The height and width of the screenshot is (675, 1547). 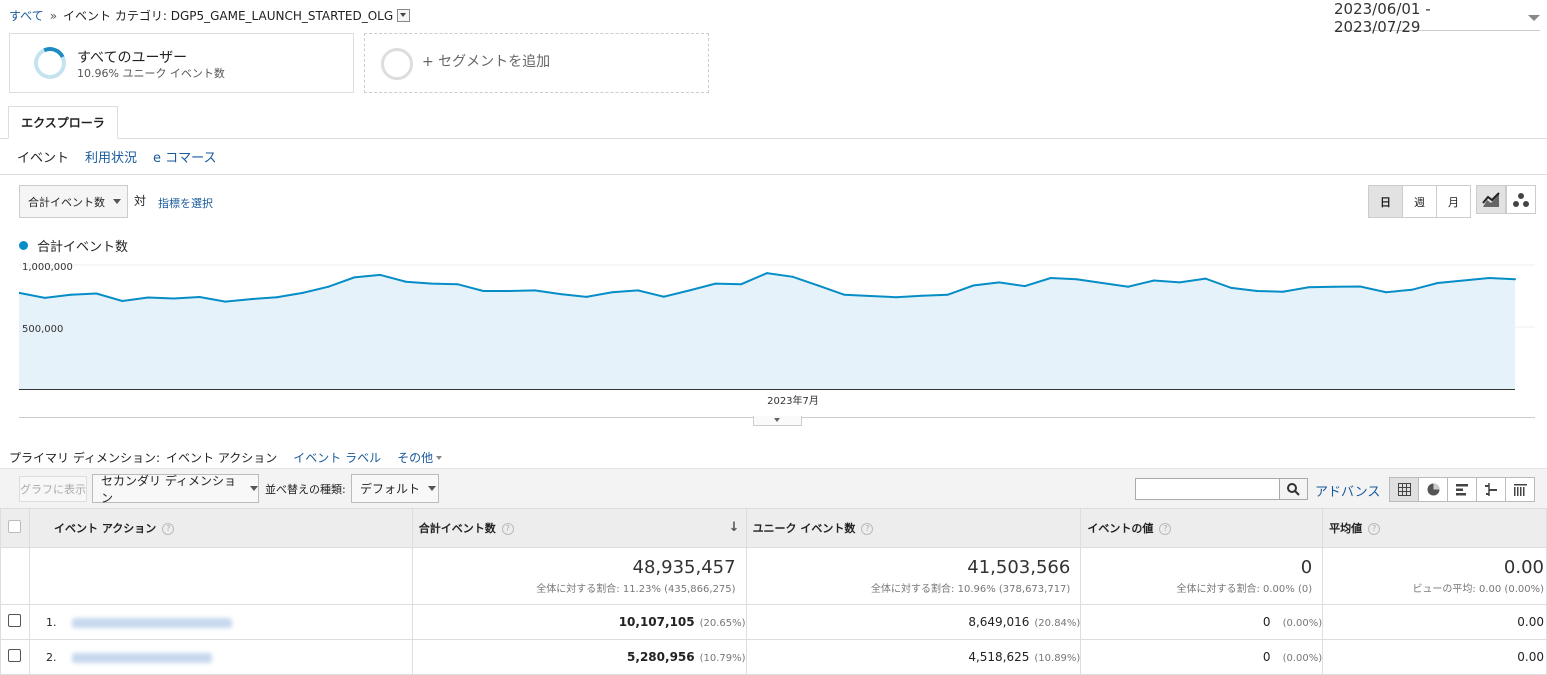 What do you see at coordinates (579, 528) in the screenshot?
I see `header-total-events: 合計イベント数? ↓` at bounding box center [579, 528].